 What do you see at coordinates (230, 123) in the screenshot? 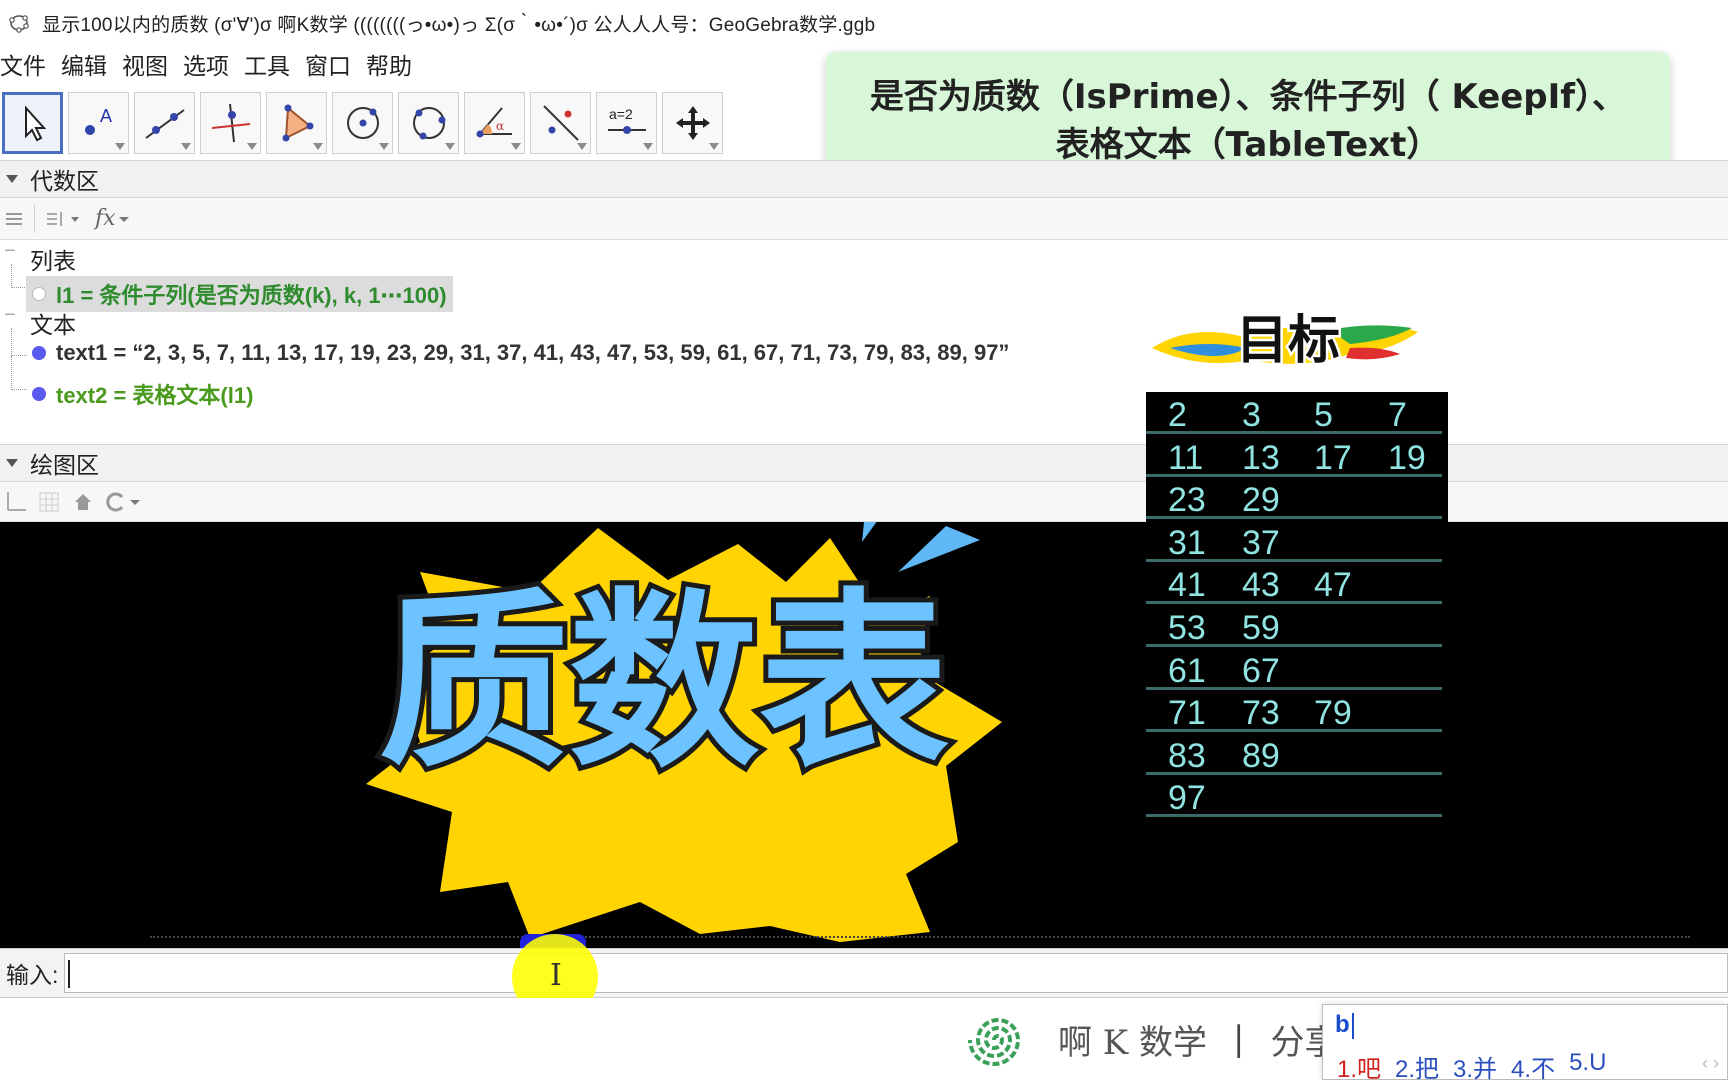
I see `perpendicular-tool-button` at bounding box center [230, 123].